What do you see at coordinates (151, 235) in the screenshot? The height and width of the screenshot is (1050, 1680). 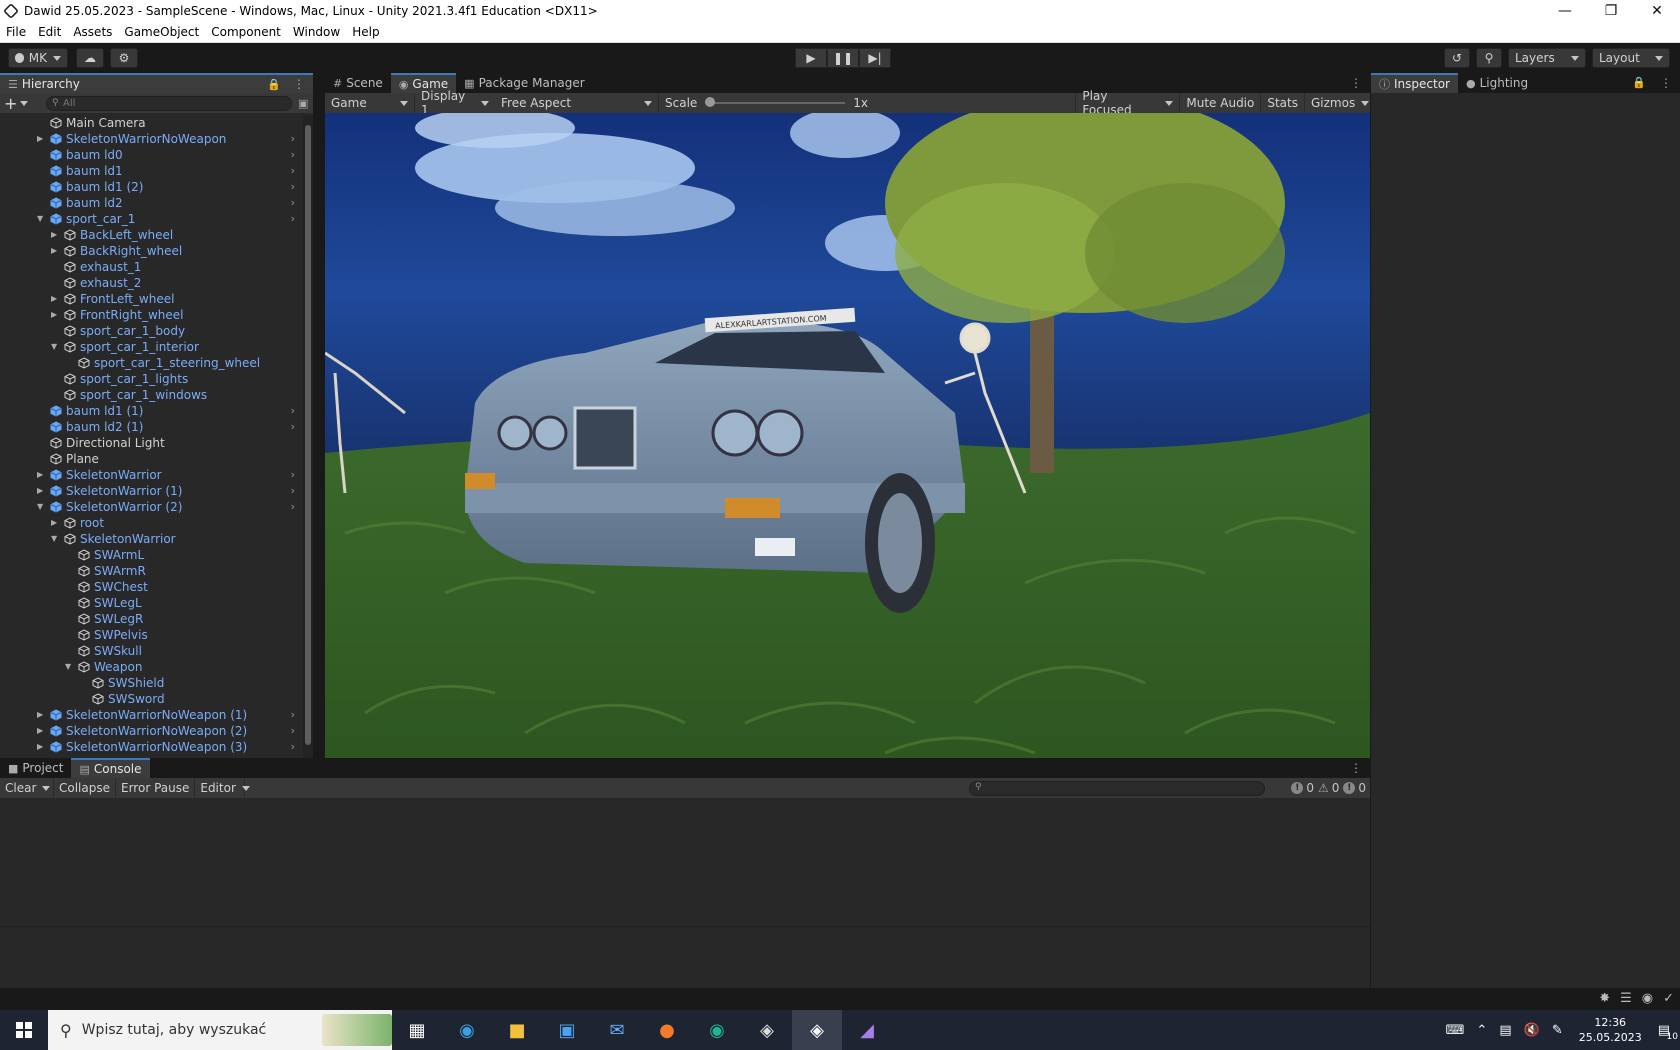 I see `hierarchy-item: ▶ BackLeft_wheel` at bounding box center [151, 235].